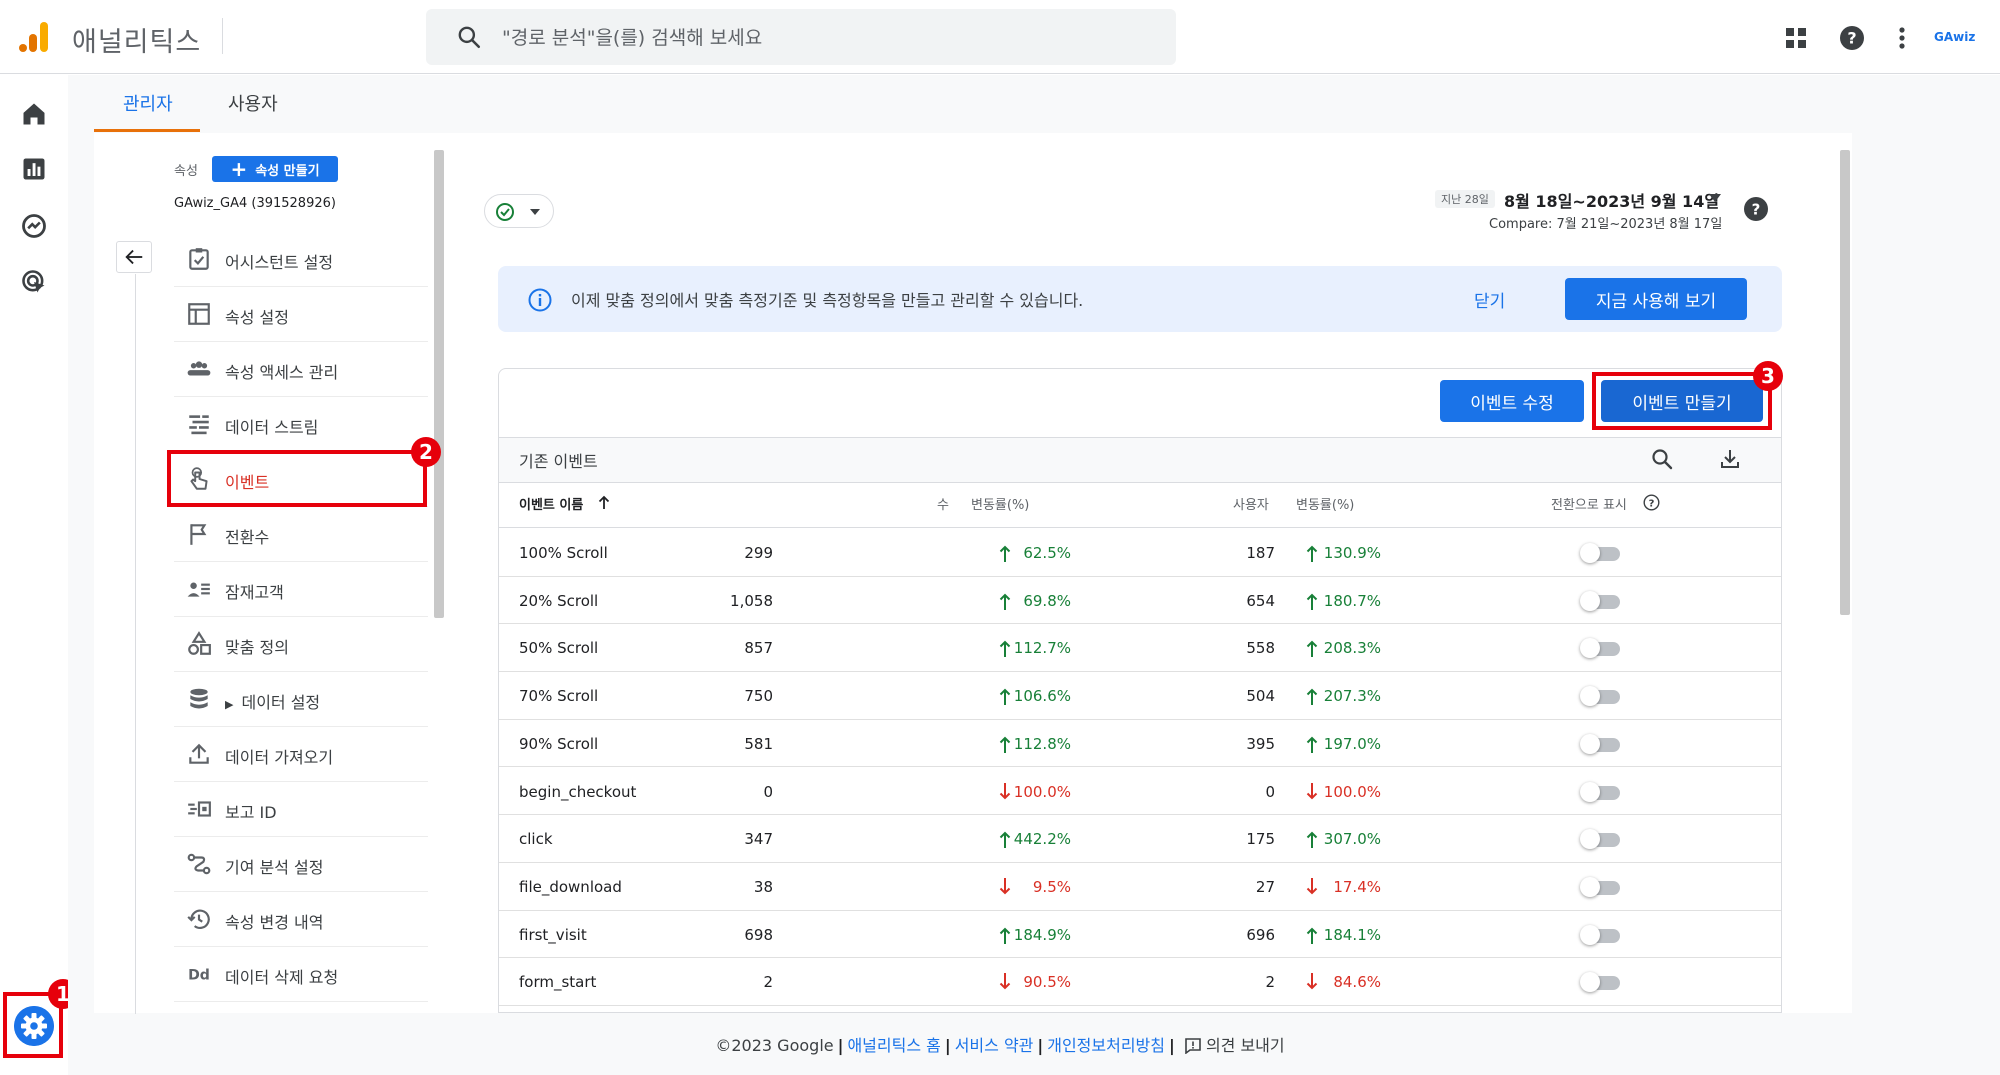 Image resolution: width=2000 pixels, height=1075 pixels. Describe the element at coordinates (34, 37) in the screenshot. I see `analytics-logo` at that location.